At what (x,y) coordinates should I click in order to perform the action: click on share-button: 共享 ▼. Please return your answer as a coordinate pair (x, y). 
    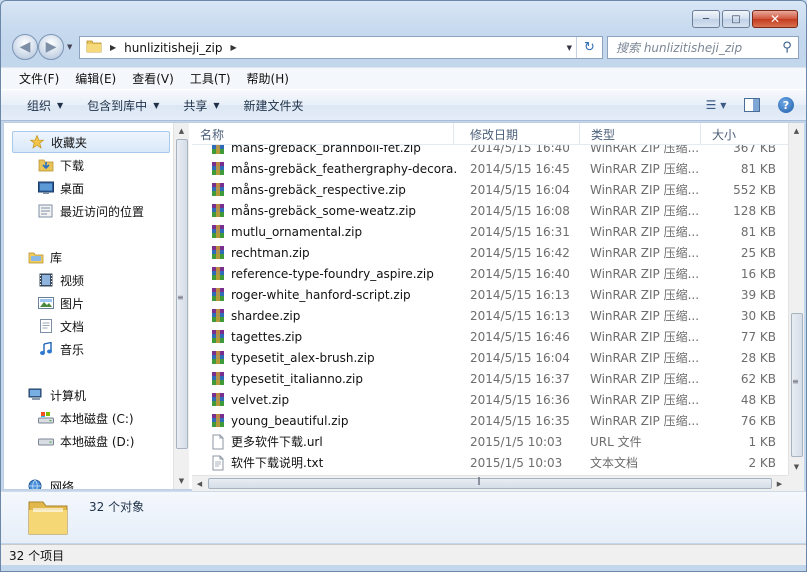
    Looking at the image, I should click on (201, 105).